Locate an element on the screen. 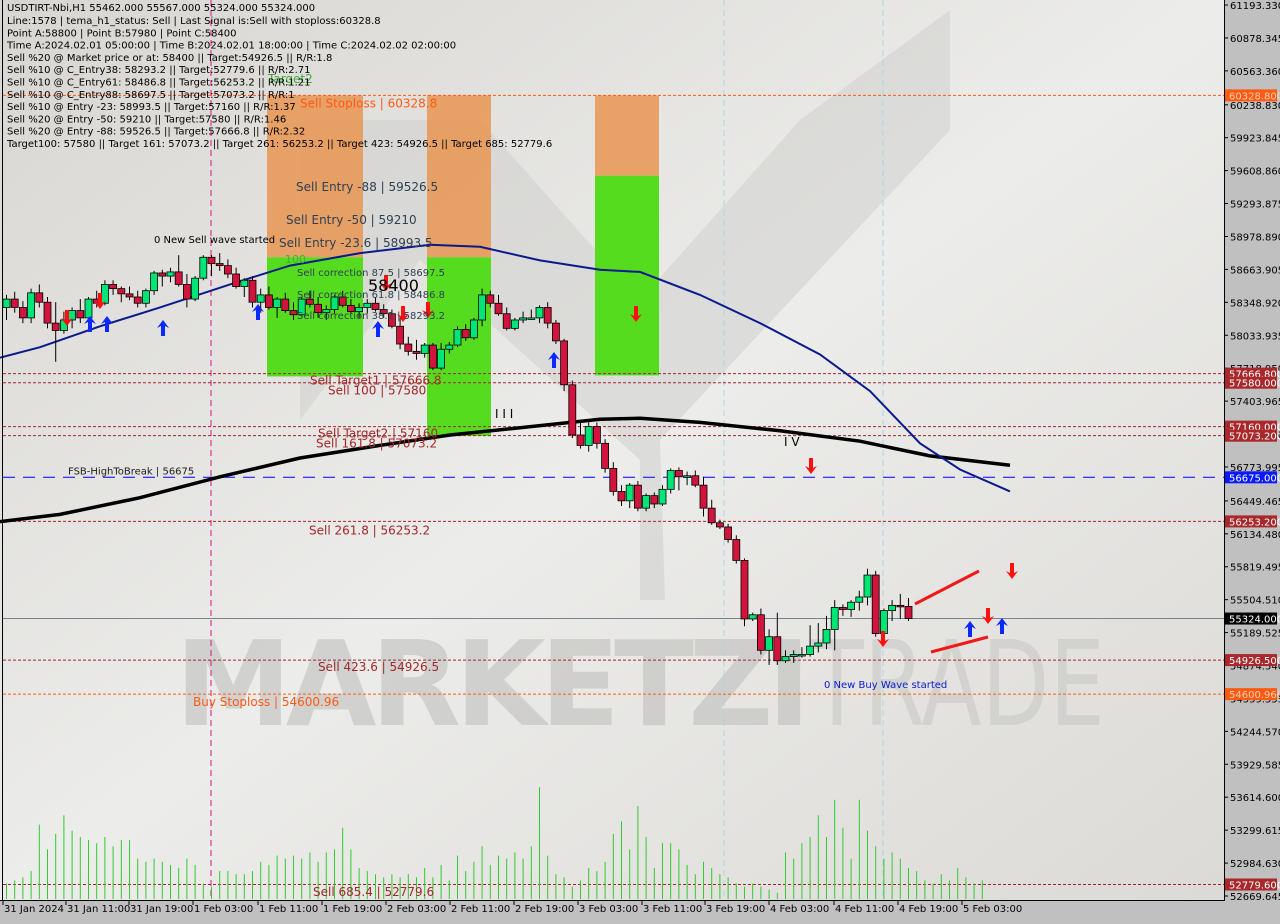 Image resolution: width=1280 pixels, height=924 pixels. price-label-text: 57580.000 is located at coordinates (1254, 384).